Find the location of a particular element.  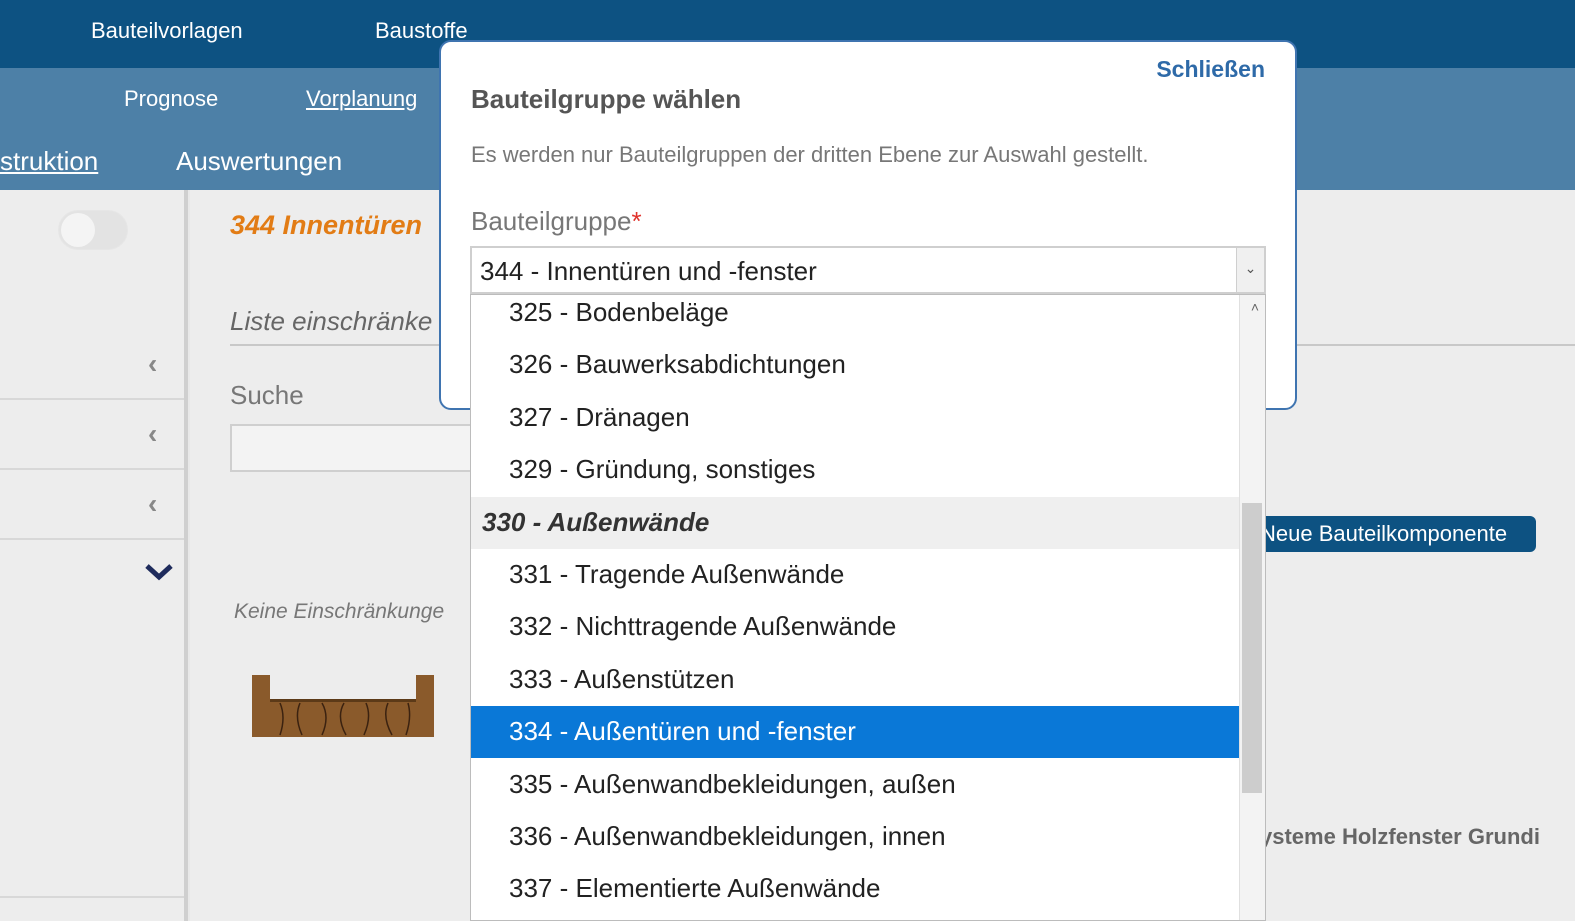

toggle-knob is located at coordinates (78, 230).